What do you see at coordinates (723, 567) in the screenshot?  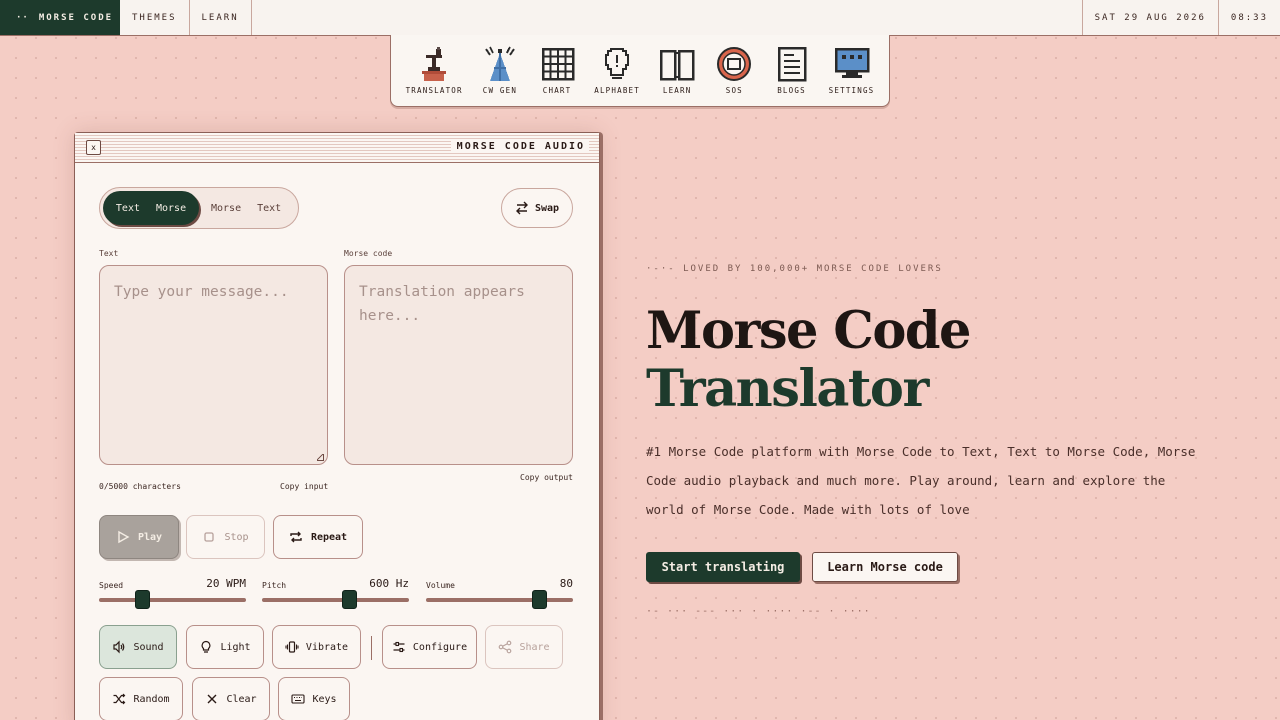 I see `start-translating-button: Start translating` at bounding box center [723, 567].